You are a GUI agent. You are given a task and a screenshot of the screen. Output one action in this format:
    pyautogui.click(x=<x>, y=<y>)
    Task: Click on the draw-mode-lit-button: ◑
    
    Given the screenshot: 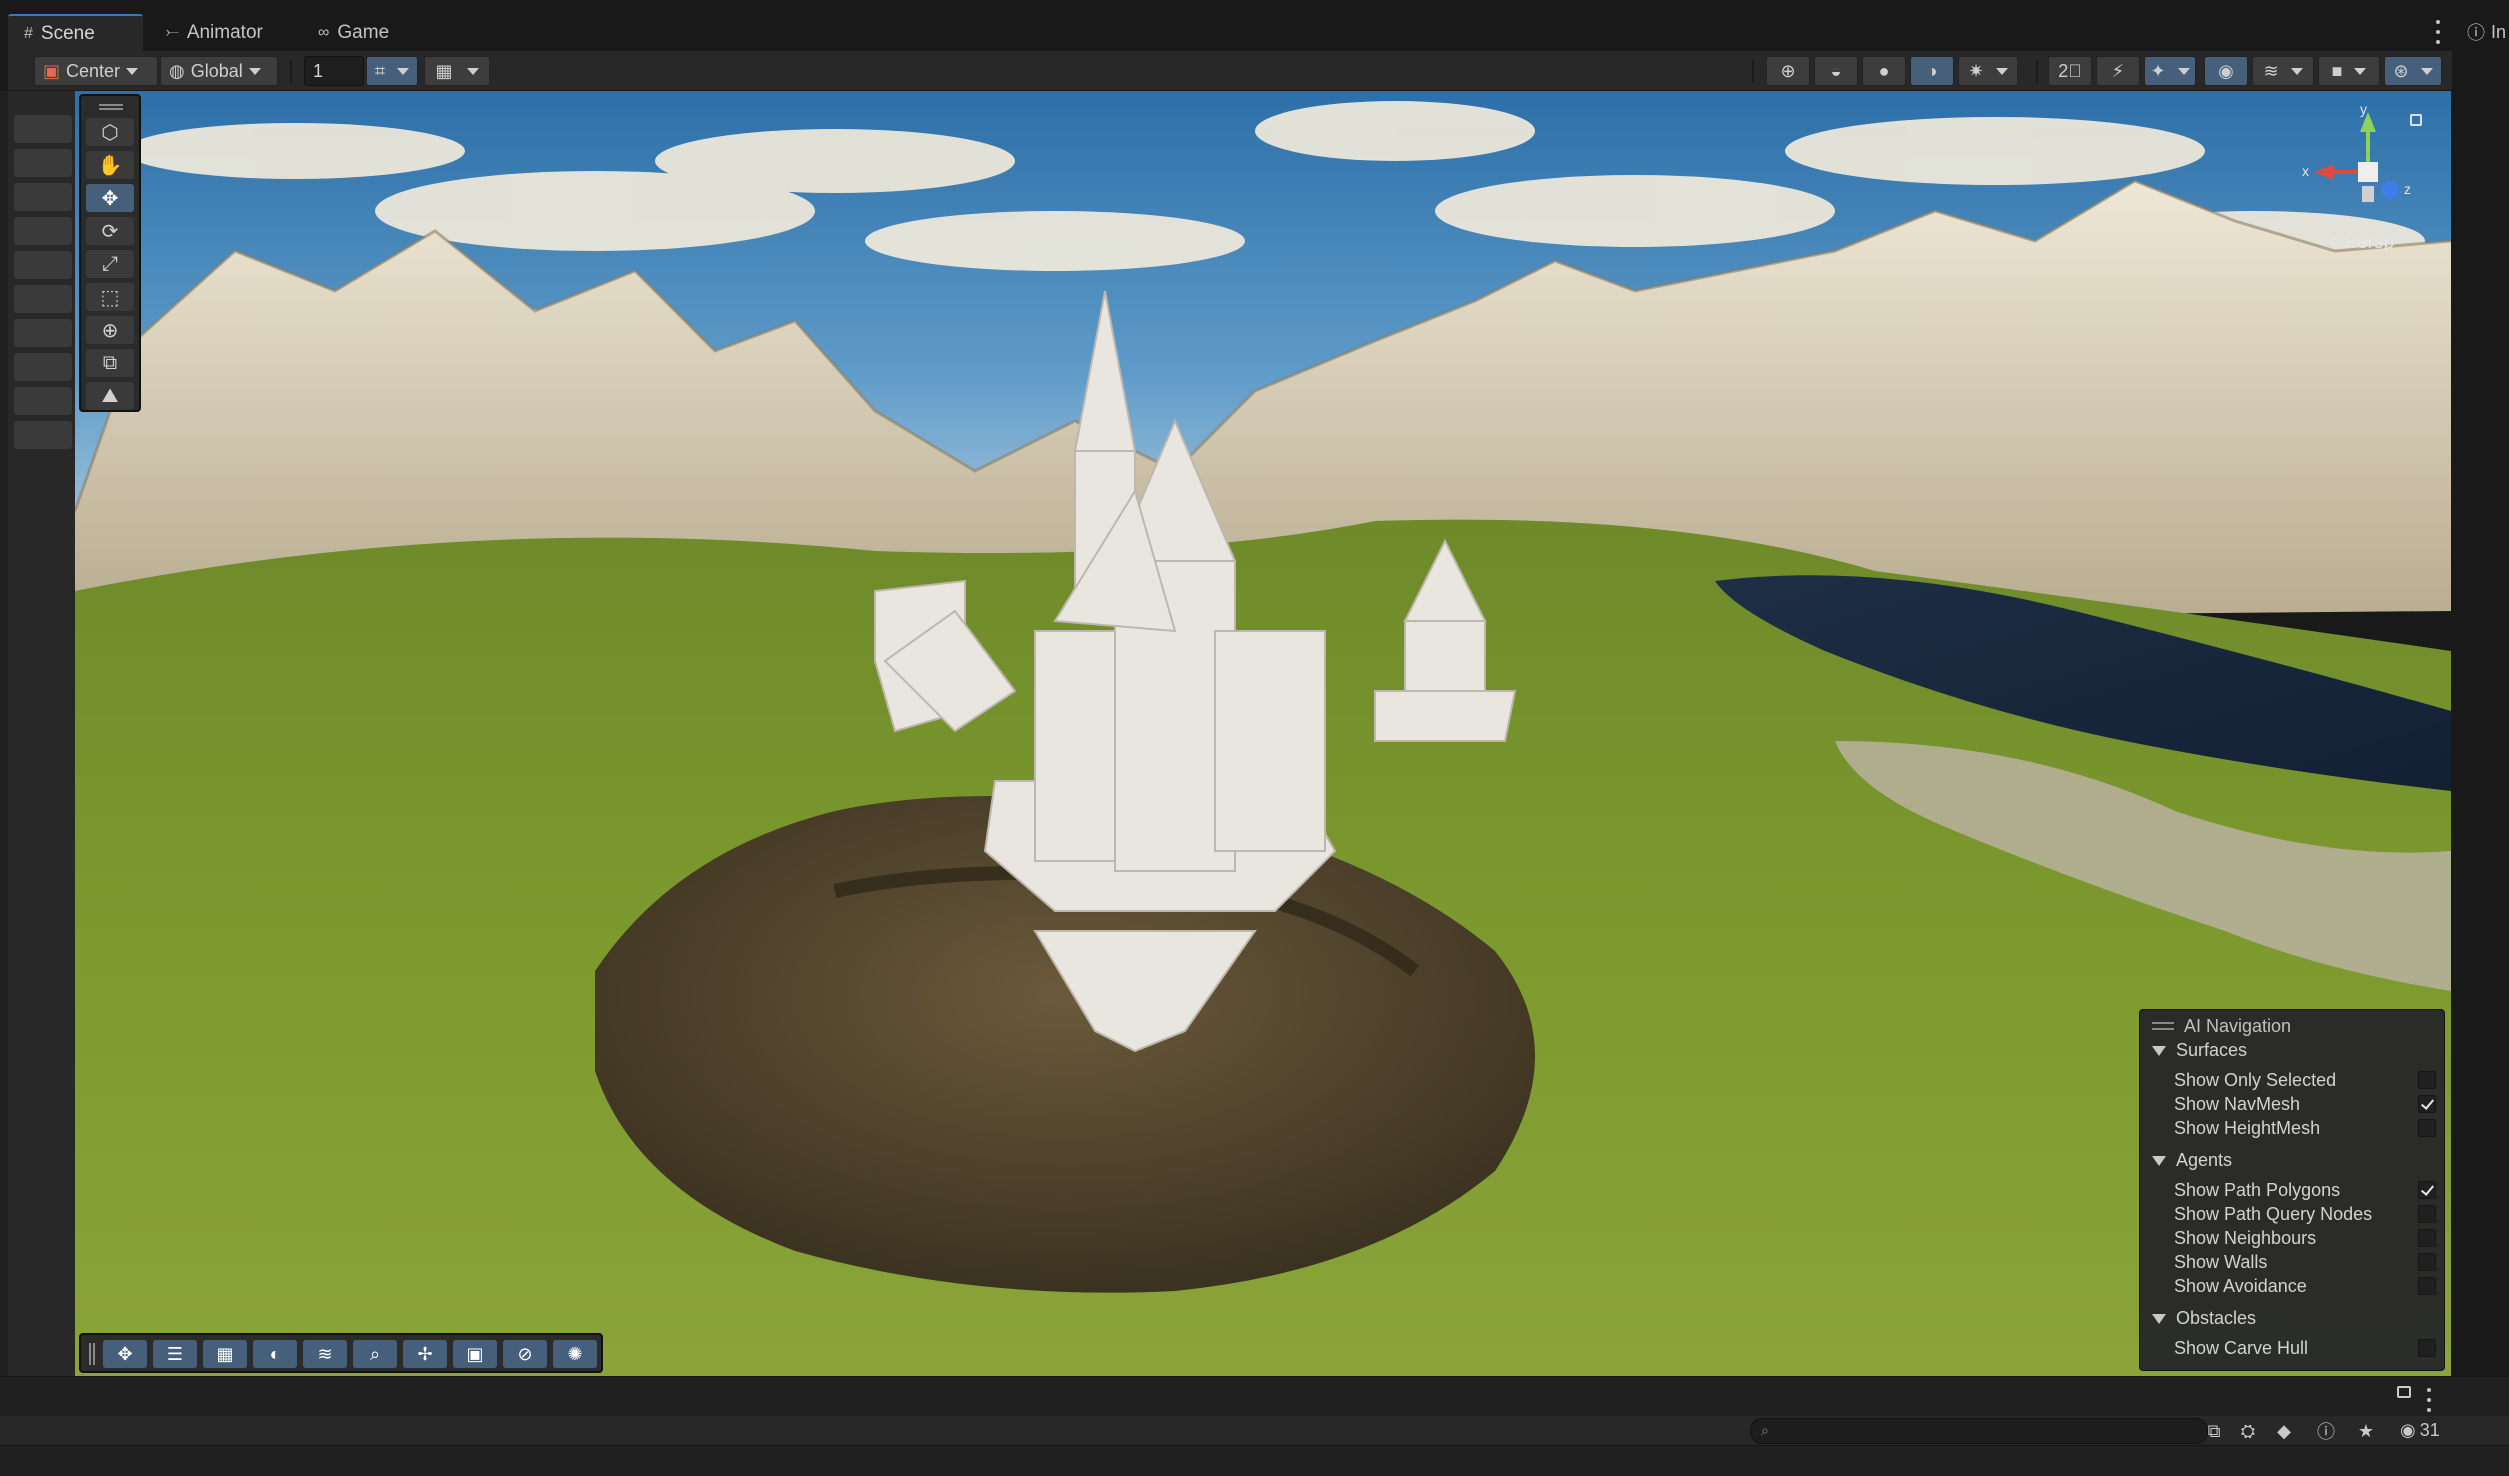 What is the action you would take?
    pyautogui.click(x=1932, y=71)
    